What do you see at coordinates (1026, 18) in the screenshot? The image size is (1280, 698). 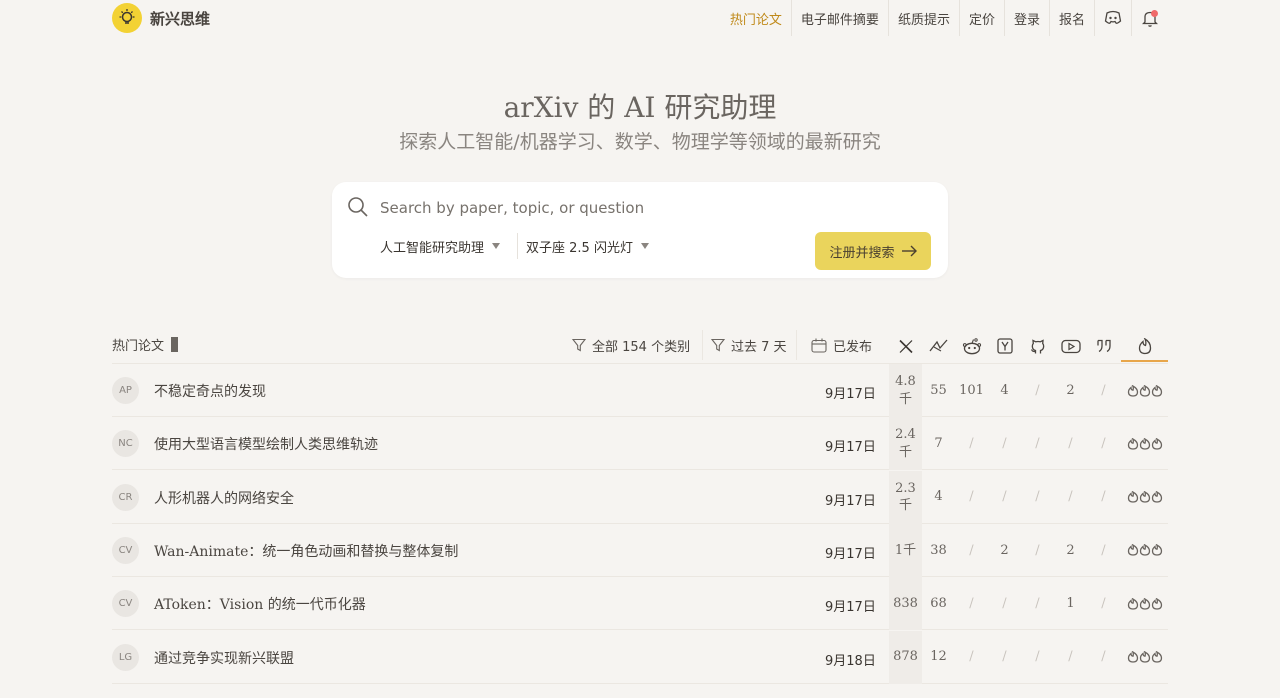 I see `nav-login: 登录` at bounding box center [1026, 18].